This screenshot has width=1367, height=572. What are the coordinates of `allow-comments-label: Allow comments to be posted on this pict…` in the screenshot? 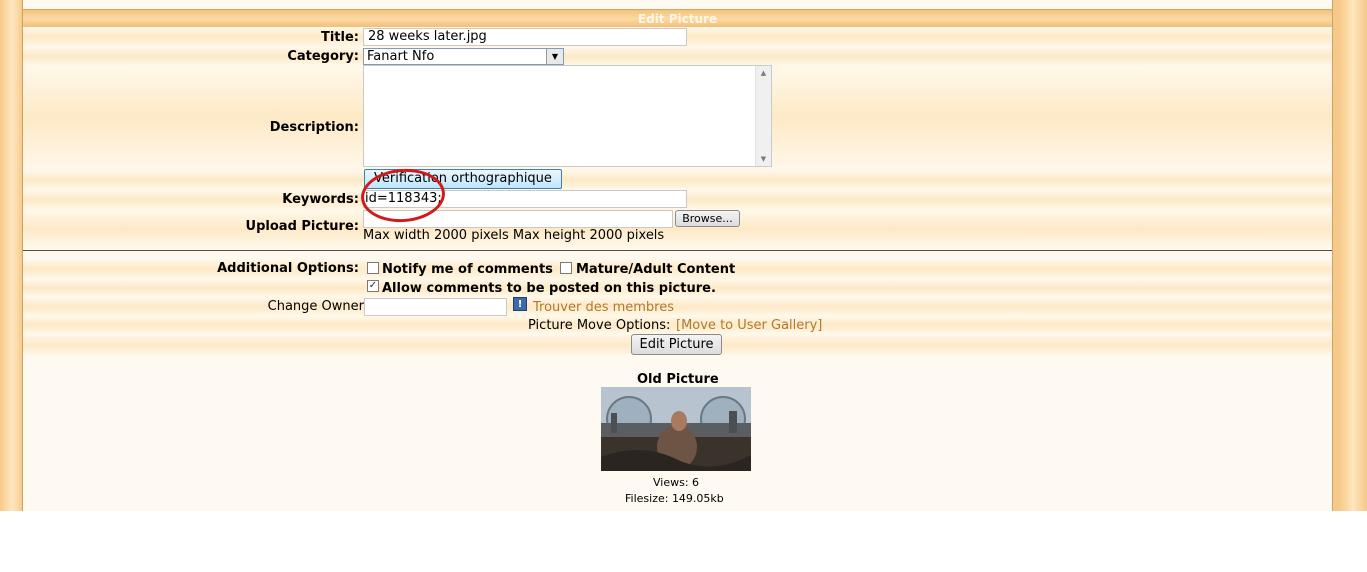 It's located at (549, 288).